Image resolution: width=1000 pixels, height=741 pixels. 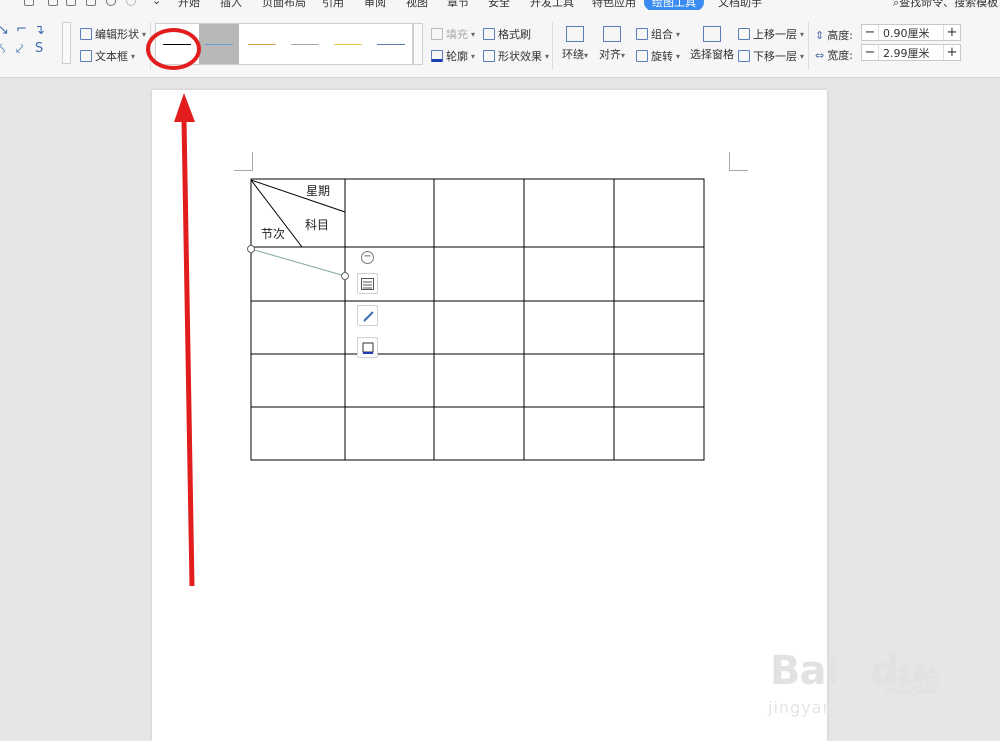 I want to click on width-icon: ⇔, so click(x=820, y=55).